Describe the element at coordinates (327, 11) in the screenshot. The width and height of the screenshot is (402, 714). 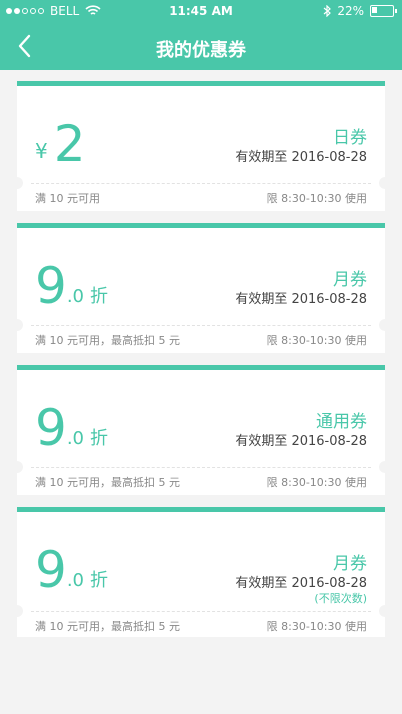
I see `bluetooth-icon` at that location.